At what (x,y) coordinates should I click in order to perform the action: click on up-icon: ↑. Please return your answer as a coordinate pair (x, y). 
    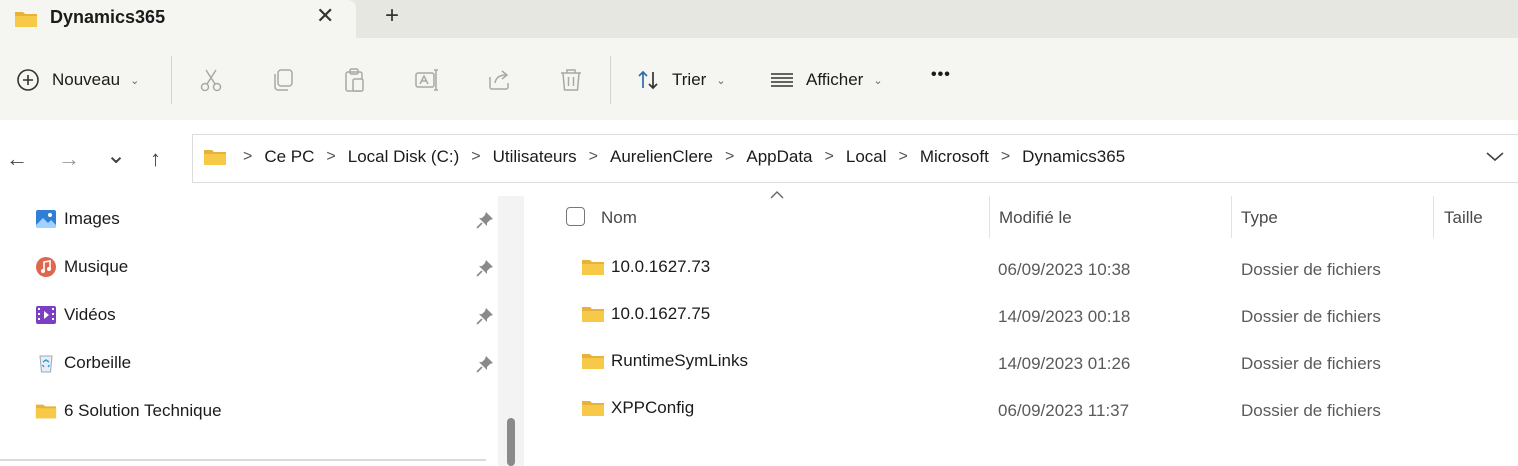
    Looking at the image, I should click on (155, 159).